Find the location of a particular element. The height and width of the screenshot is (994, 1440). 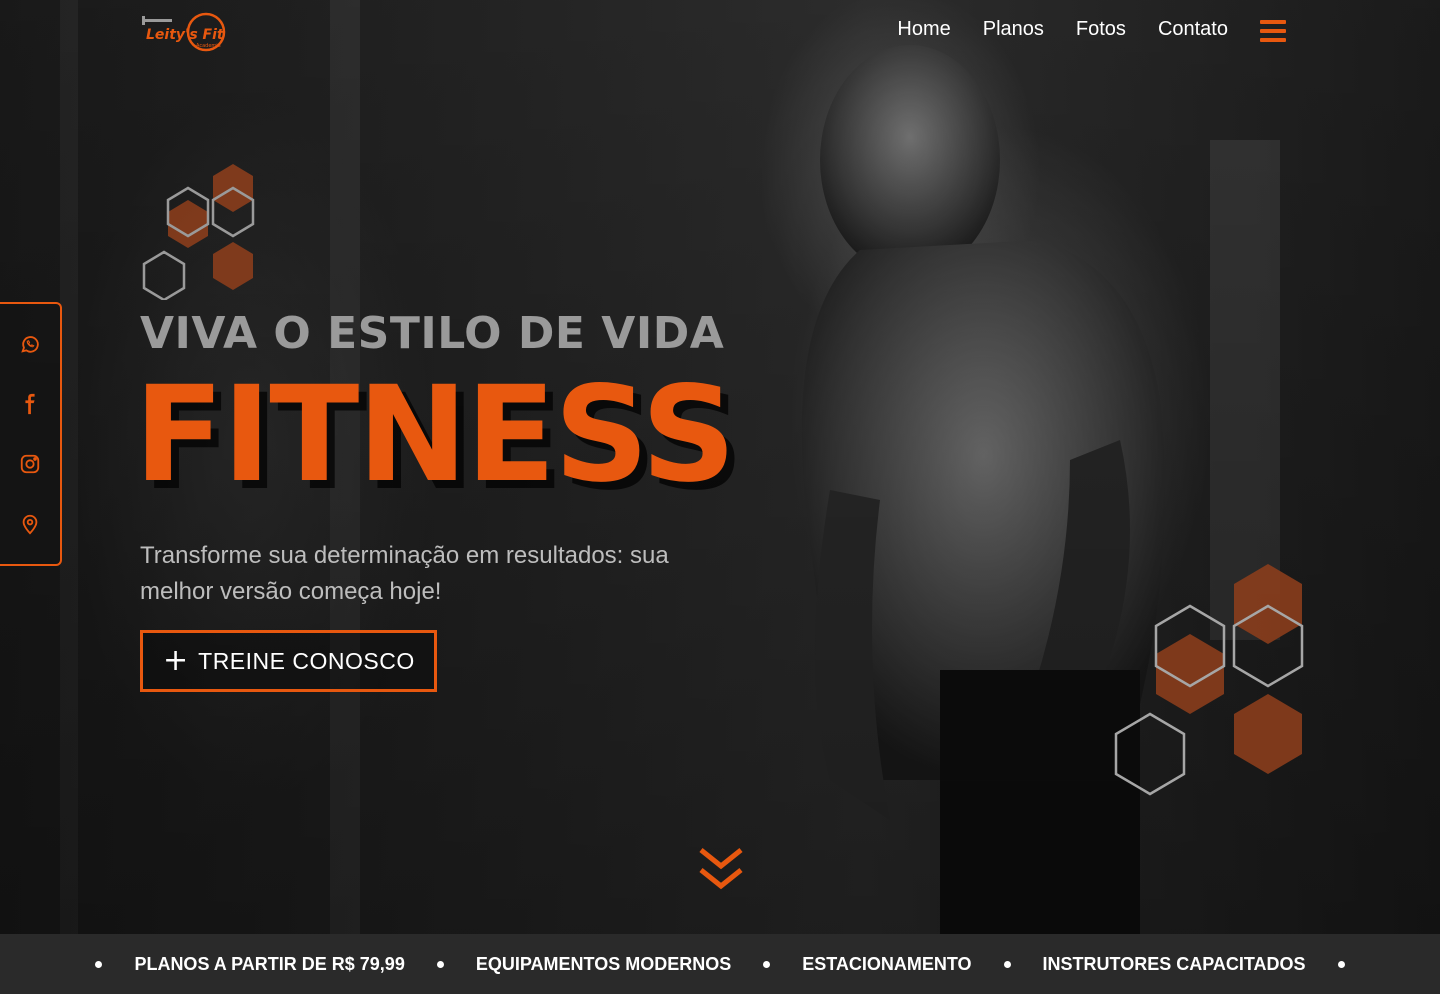

svg-text: Academia is located at coordinates (208, 46).